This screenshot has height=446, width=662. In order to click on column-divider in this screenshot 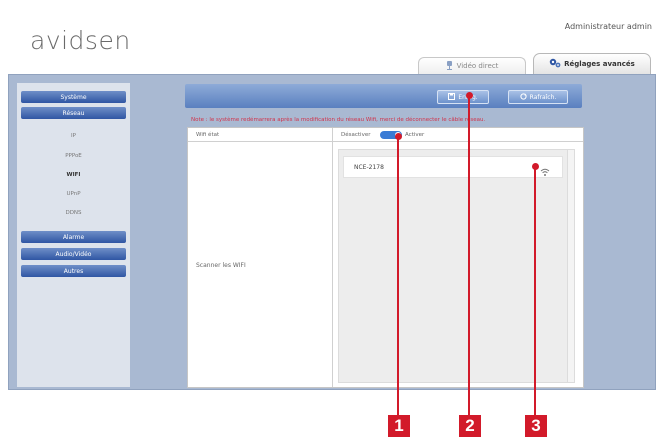, I will do `click(332, 257)`.